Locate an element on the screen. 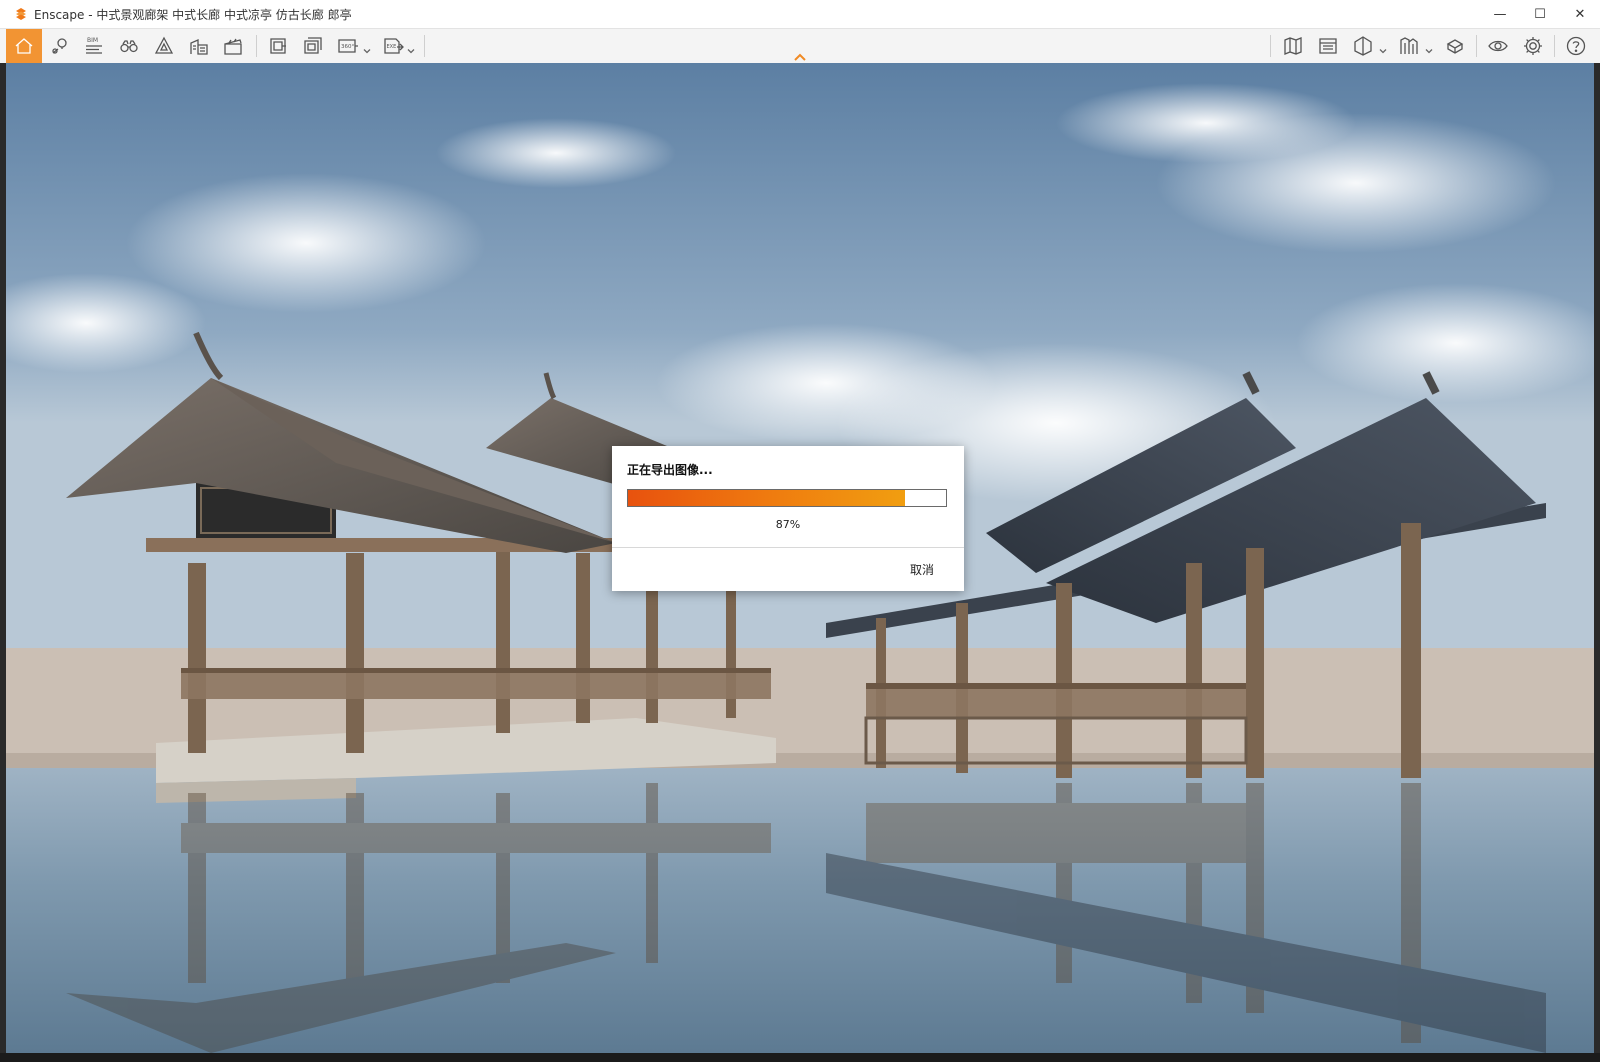 The image size is (1600, 1062). clapper-button is located at coordinates (233, 46).